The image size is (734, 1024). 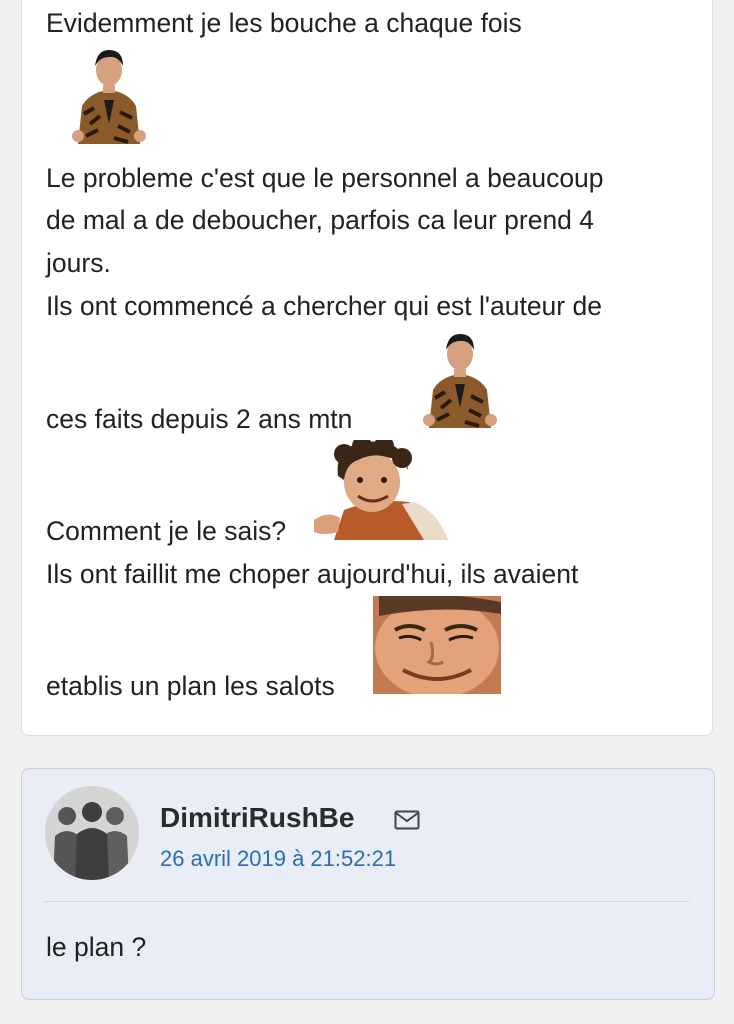 I want to click on divider, so click(x=367, y=901).